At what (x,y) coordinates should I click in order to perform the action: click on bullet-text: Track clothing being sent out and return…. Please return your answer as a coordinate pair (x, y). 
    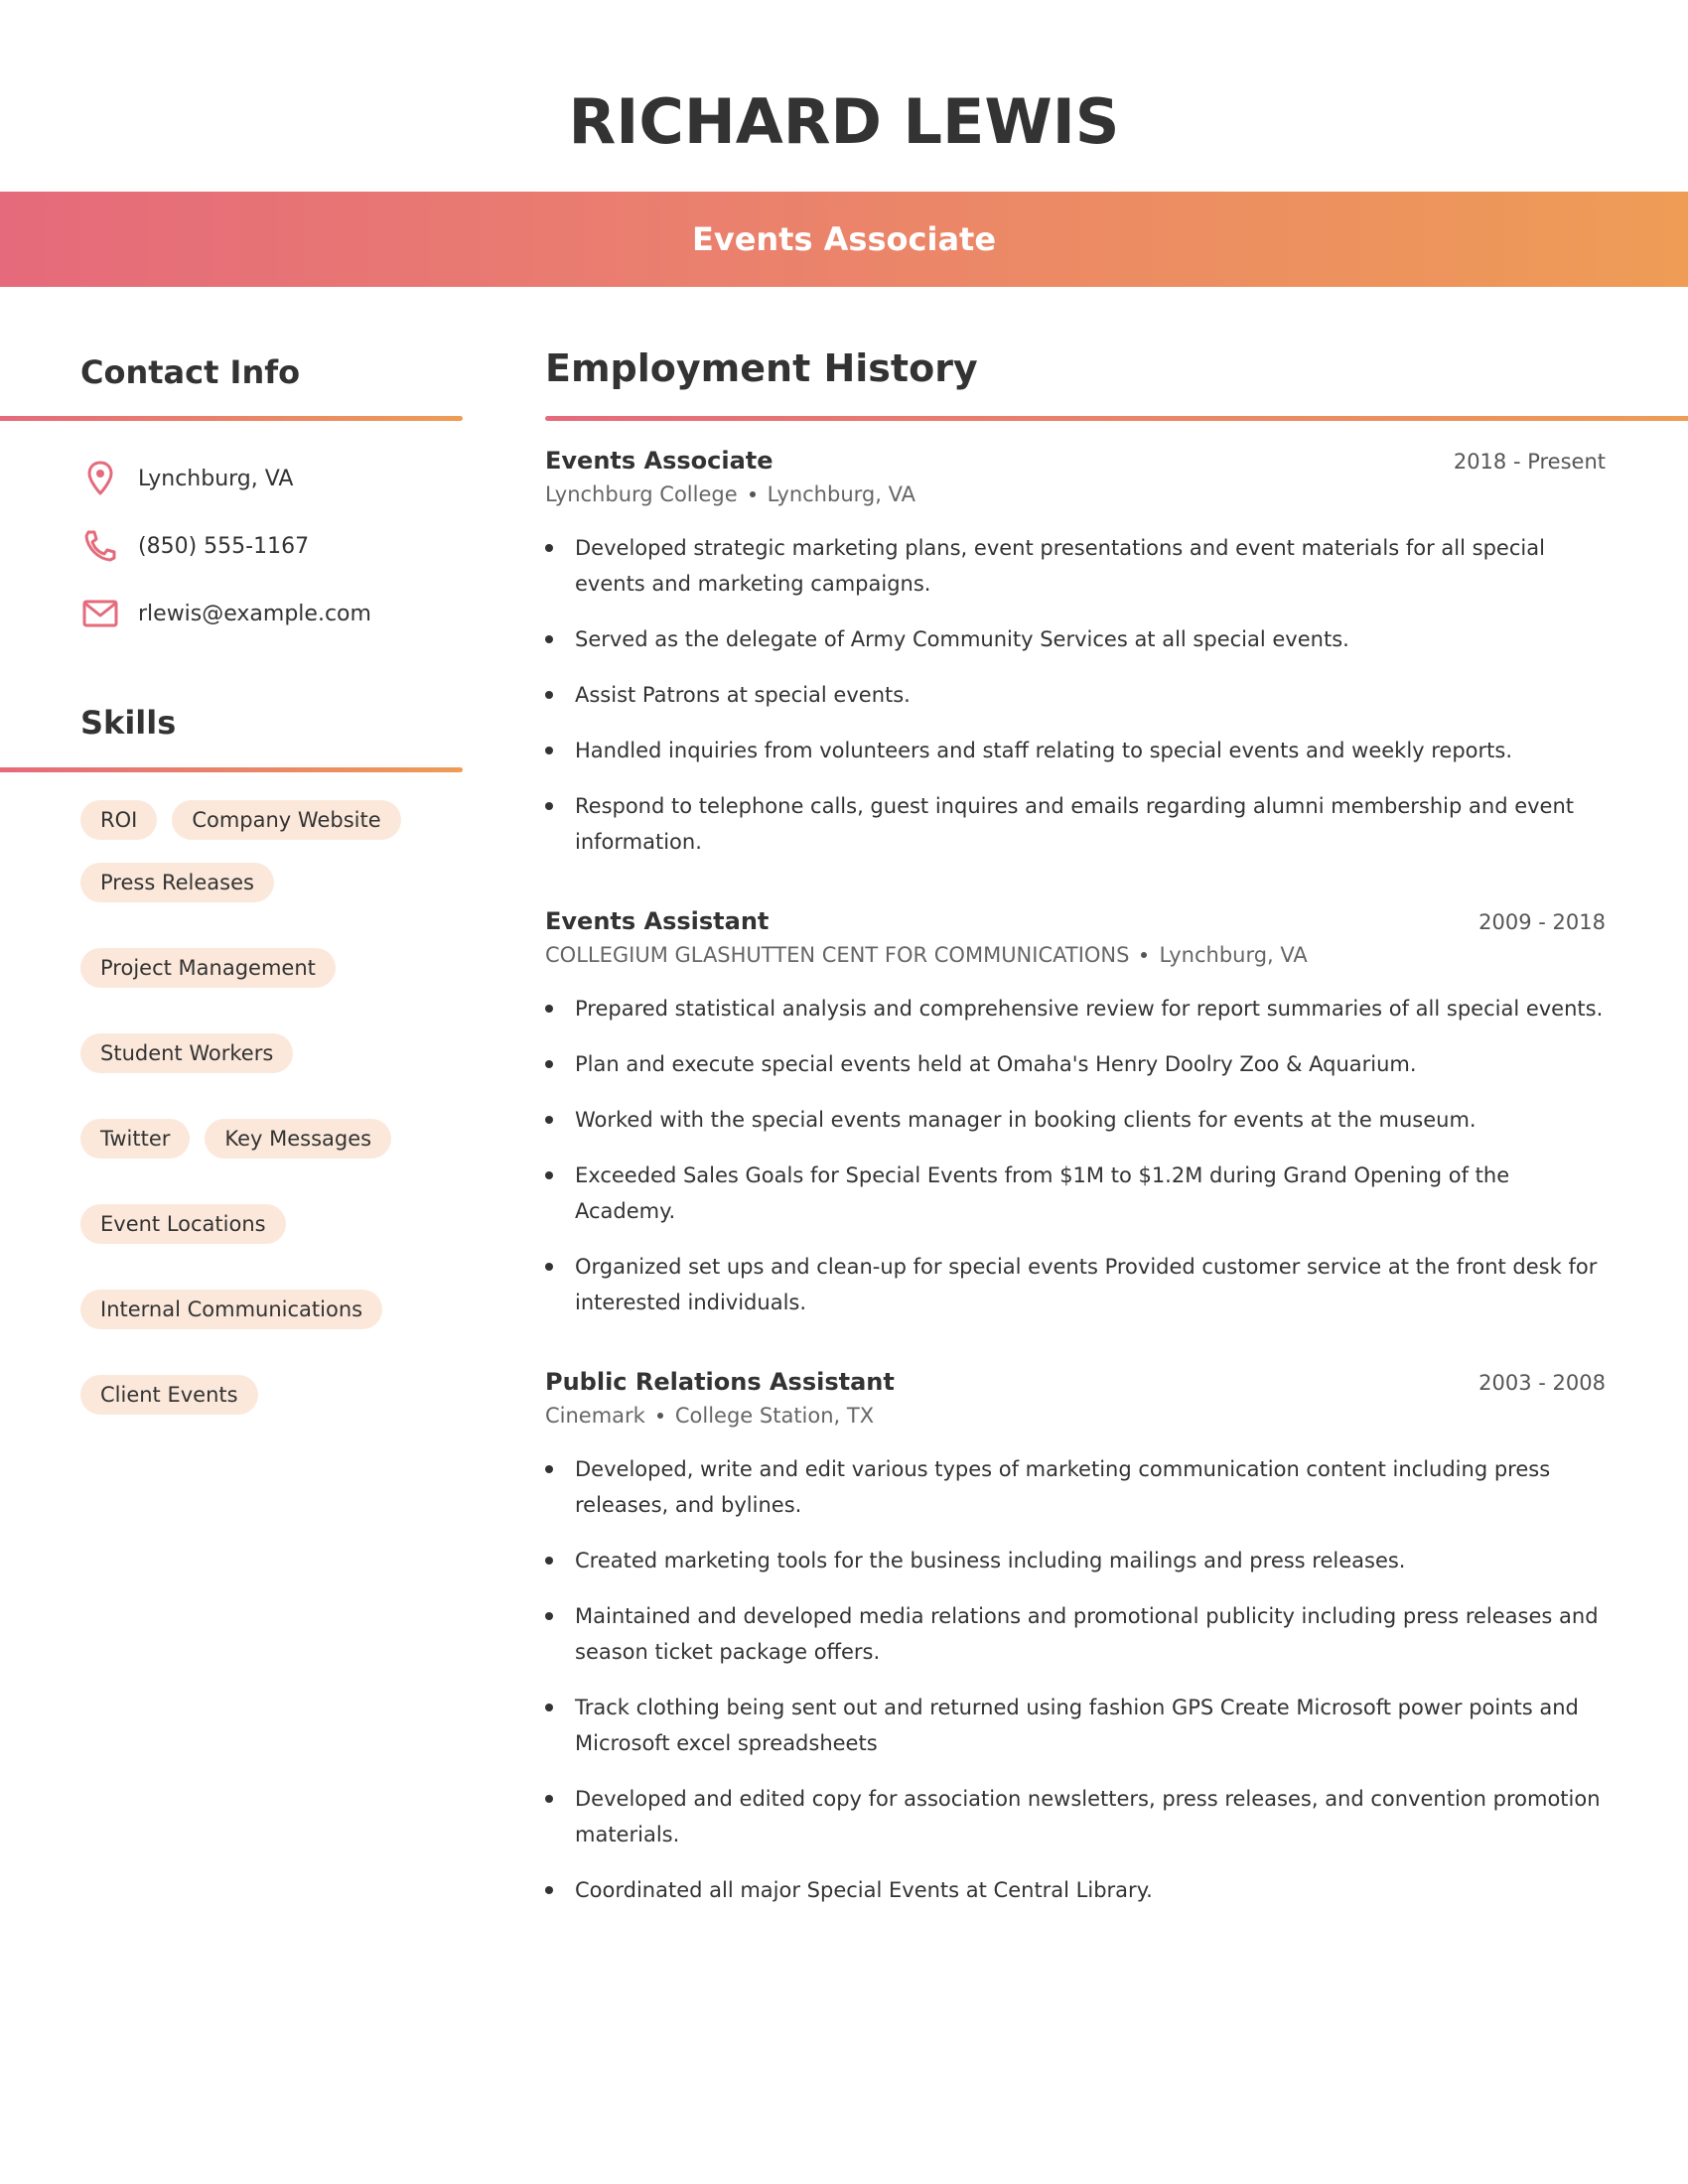
    Looking at the image, I should click on (1077, 1725).